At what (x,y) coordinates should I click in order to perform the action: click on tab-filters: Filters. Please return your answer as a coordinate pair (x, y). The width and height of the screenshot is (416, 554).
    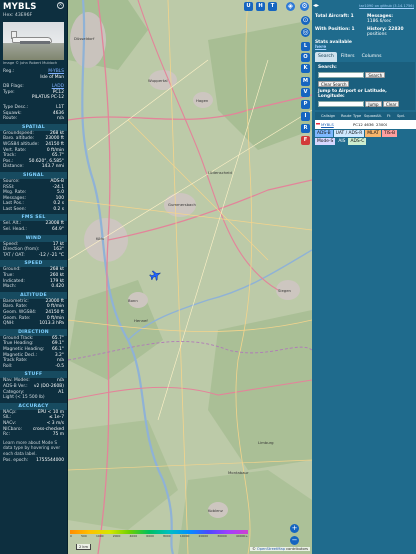
    Looking at the image, I should click on (348, 57).